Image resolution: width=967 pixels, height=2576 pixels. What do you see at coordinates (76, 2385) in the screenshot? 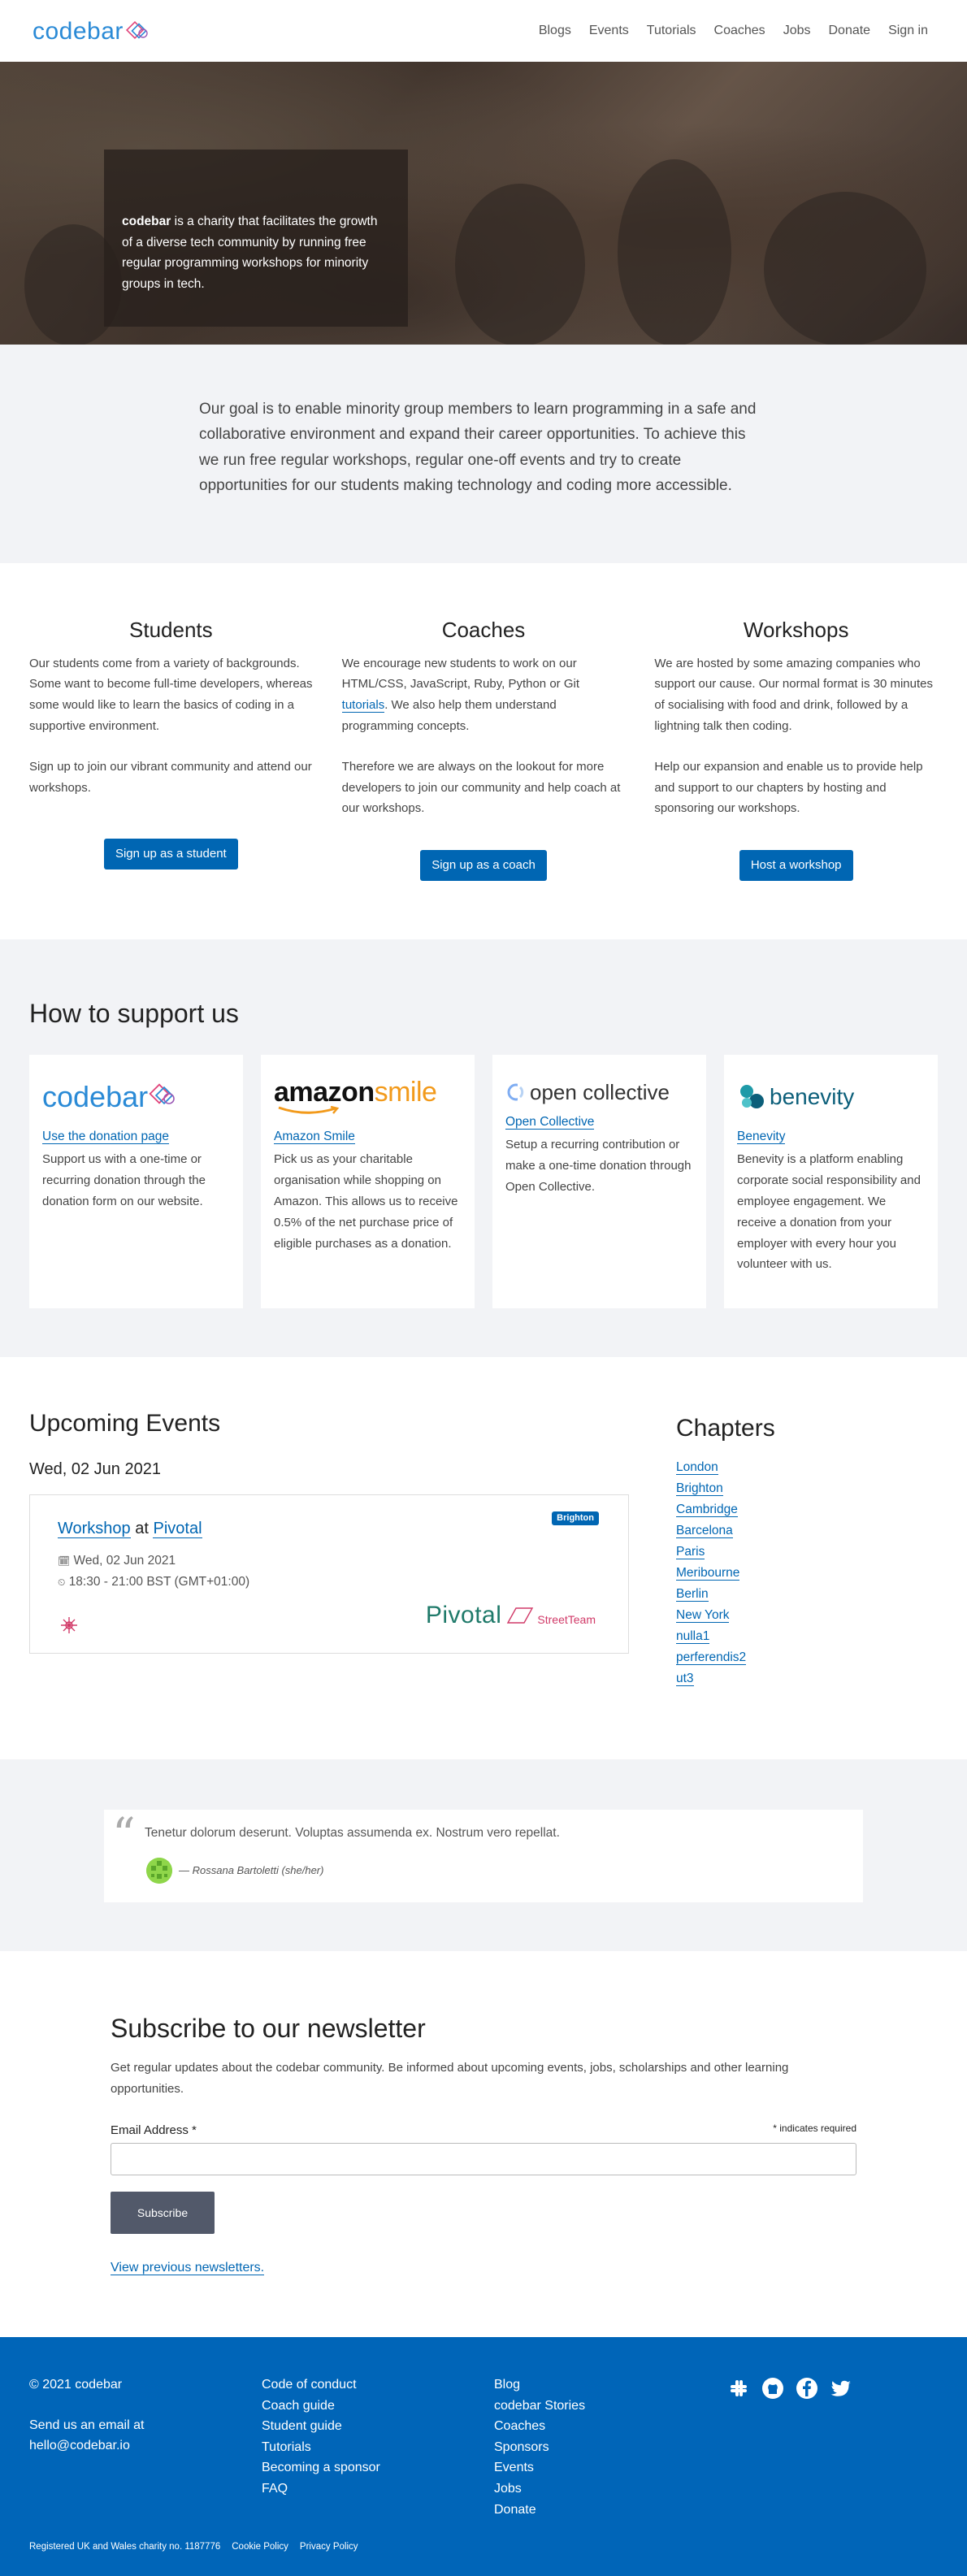
I see `footer-copyright: © 2021 codebar` at bounding box center [76, 2385].